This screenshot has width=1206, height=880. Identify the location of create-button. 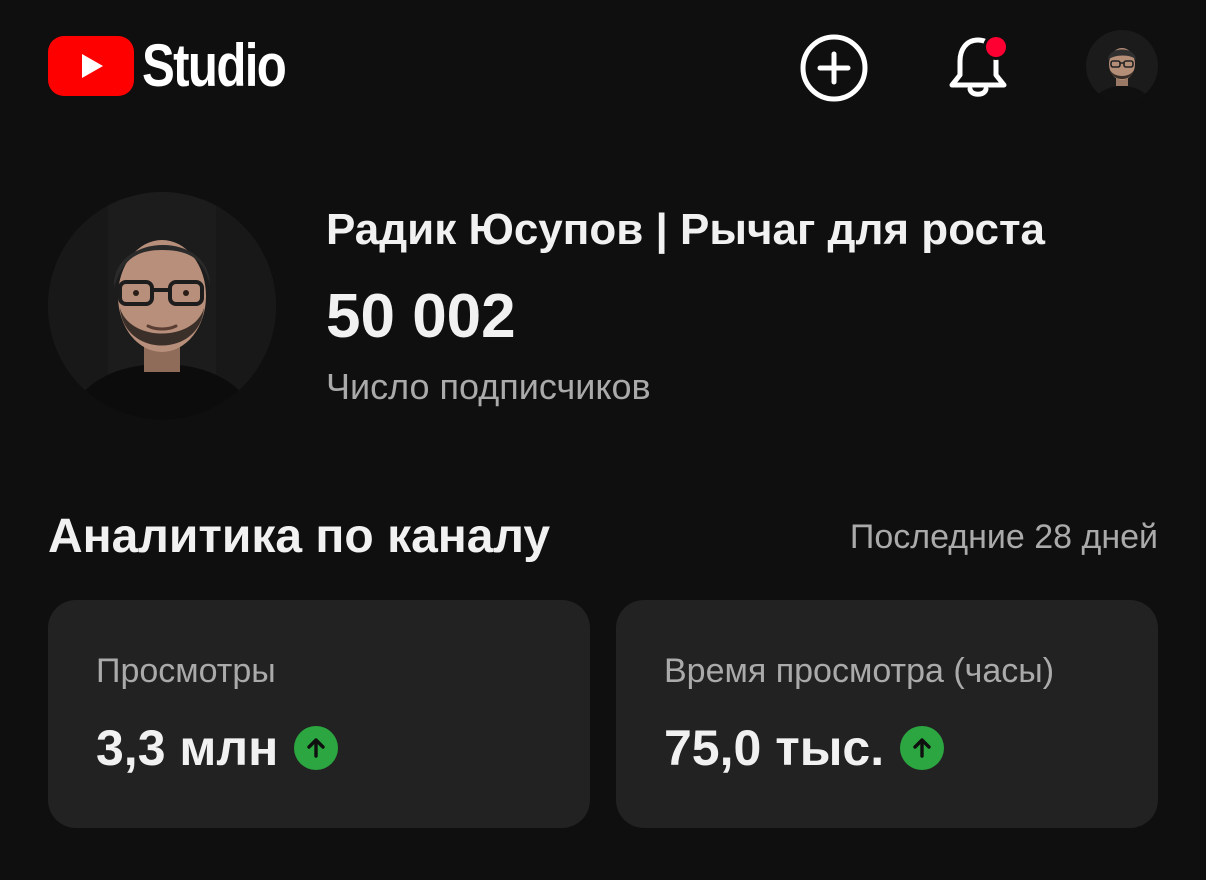
(834, 68).